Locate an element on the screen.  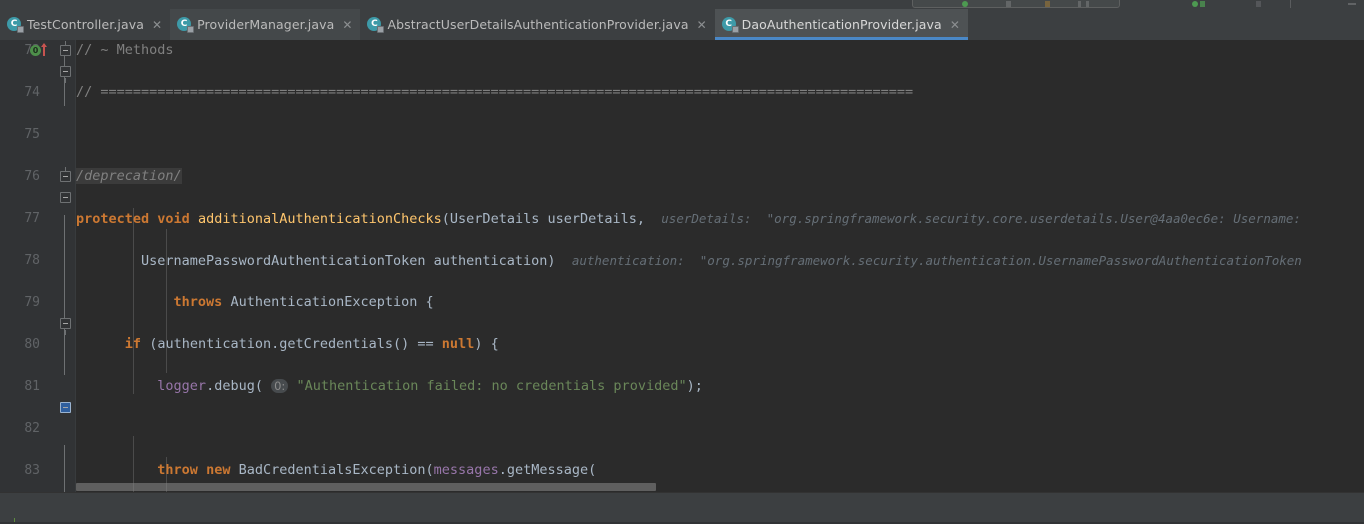
line-number: 76 is located at coordinates (32, 176).